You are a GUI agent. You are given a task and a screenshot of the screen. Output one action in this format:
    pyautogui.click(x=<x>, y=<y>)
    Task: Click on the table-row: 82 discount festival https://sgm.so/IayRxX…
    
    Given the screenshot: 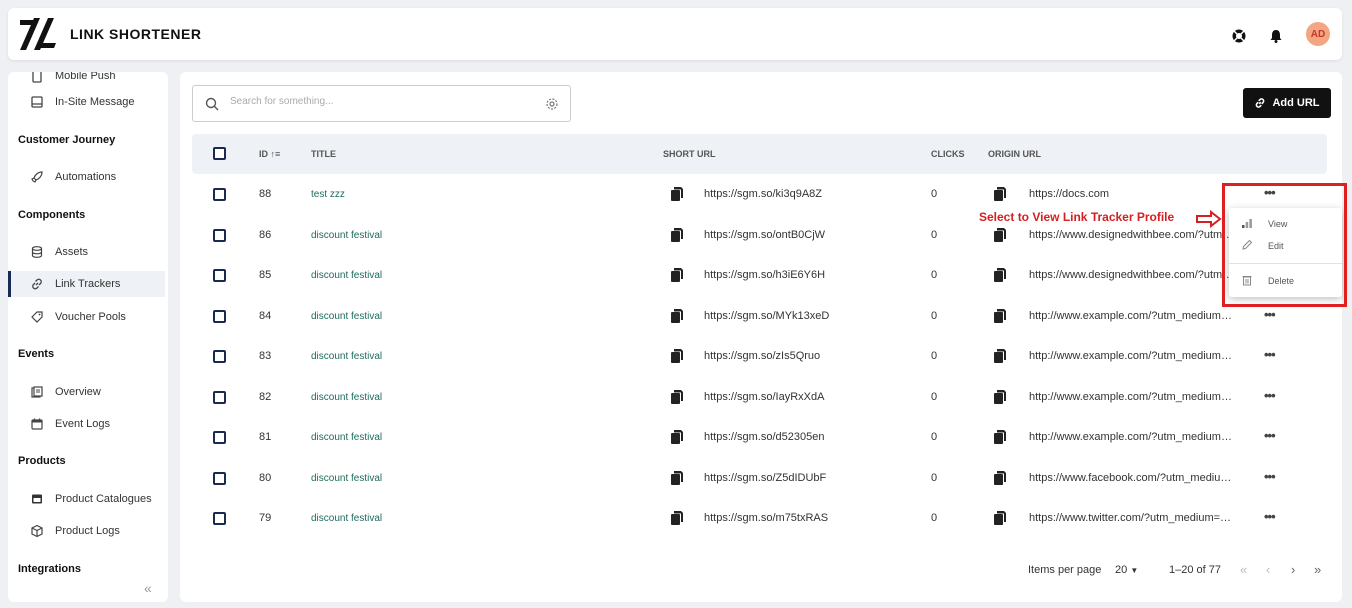 What is the action you would take?
    pyautogui.click(x=759, y=397)
    